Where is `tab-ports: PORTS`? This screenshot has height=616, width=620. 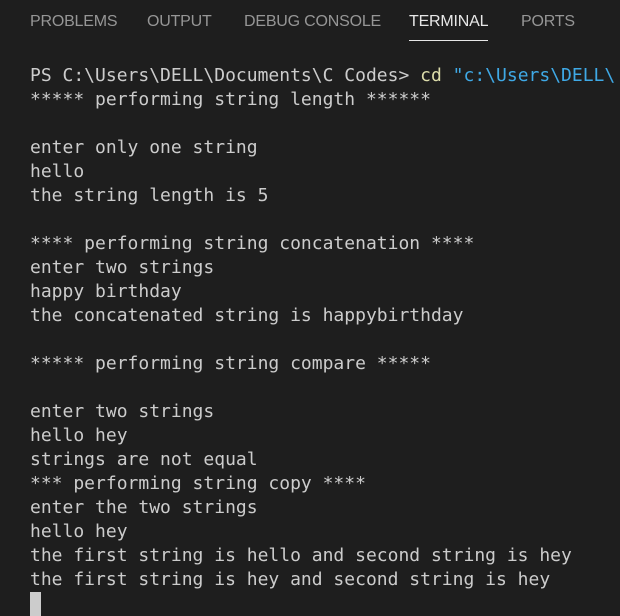
tab-ports: PORTS is located at coordinates (548, 22).